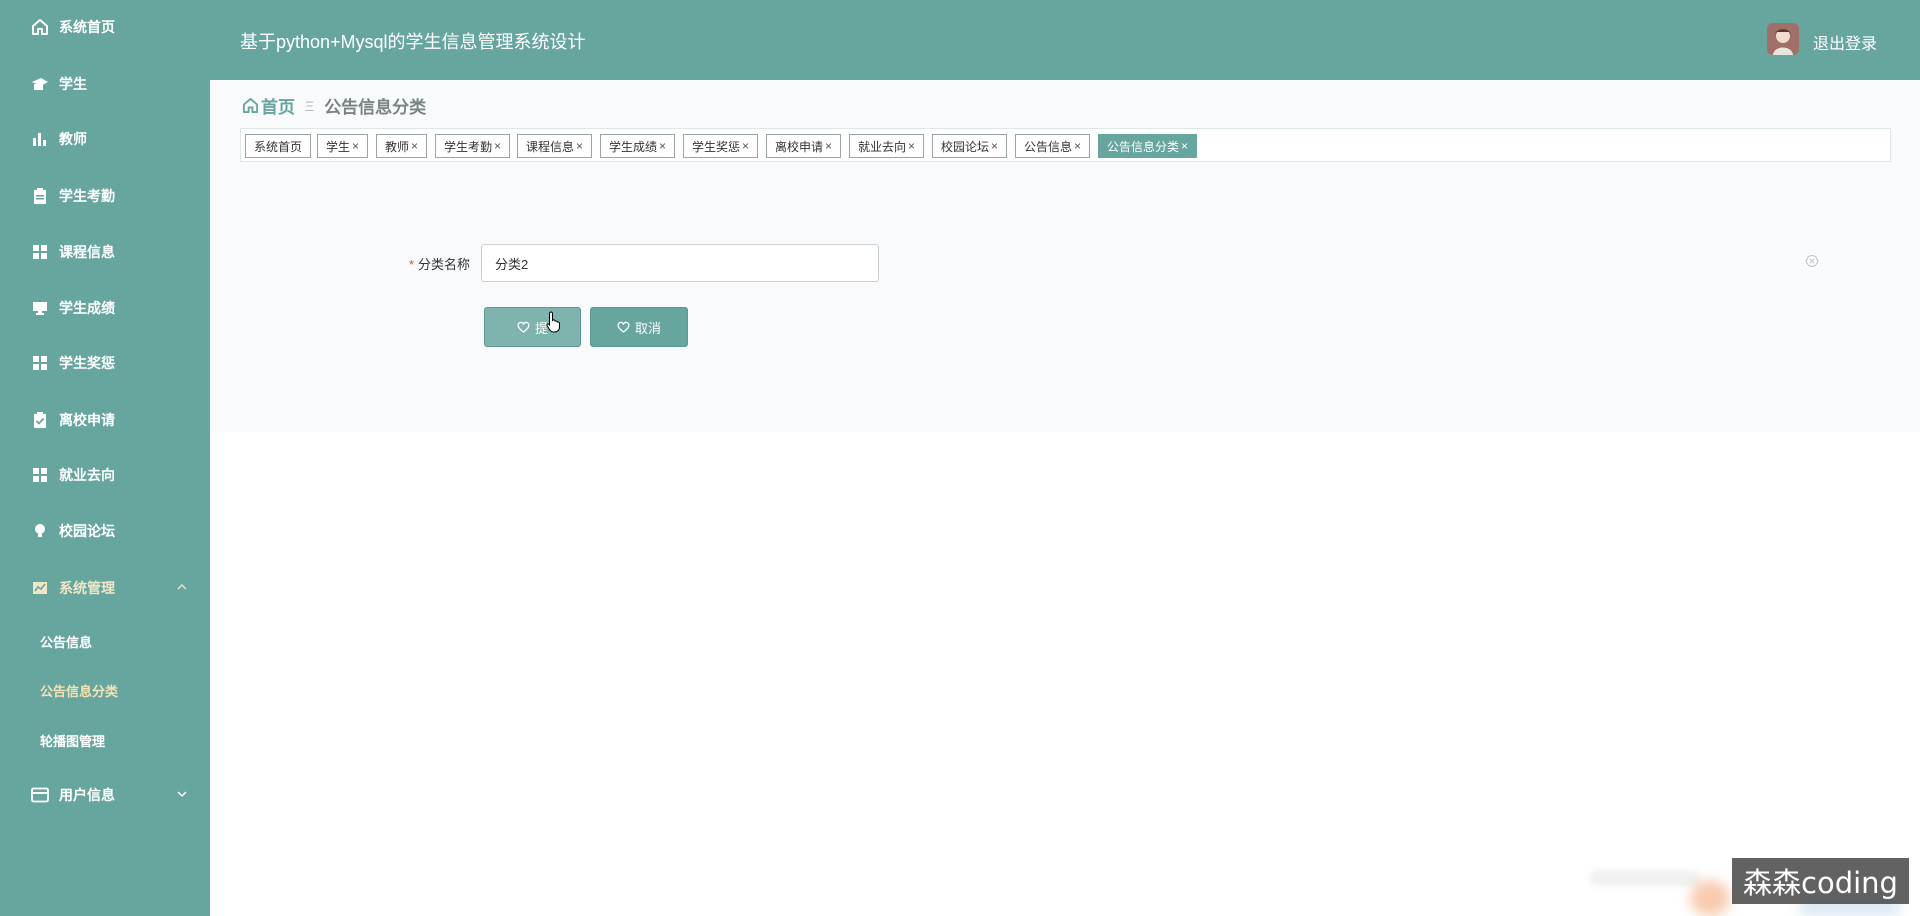  I want to click on breadcrumb: 首页 Ξ 公告信息分类, so click(334, 105).